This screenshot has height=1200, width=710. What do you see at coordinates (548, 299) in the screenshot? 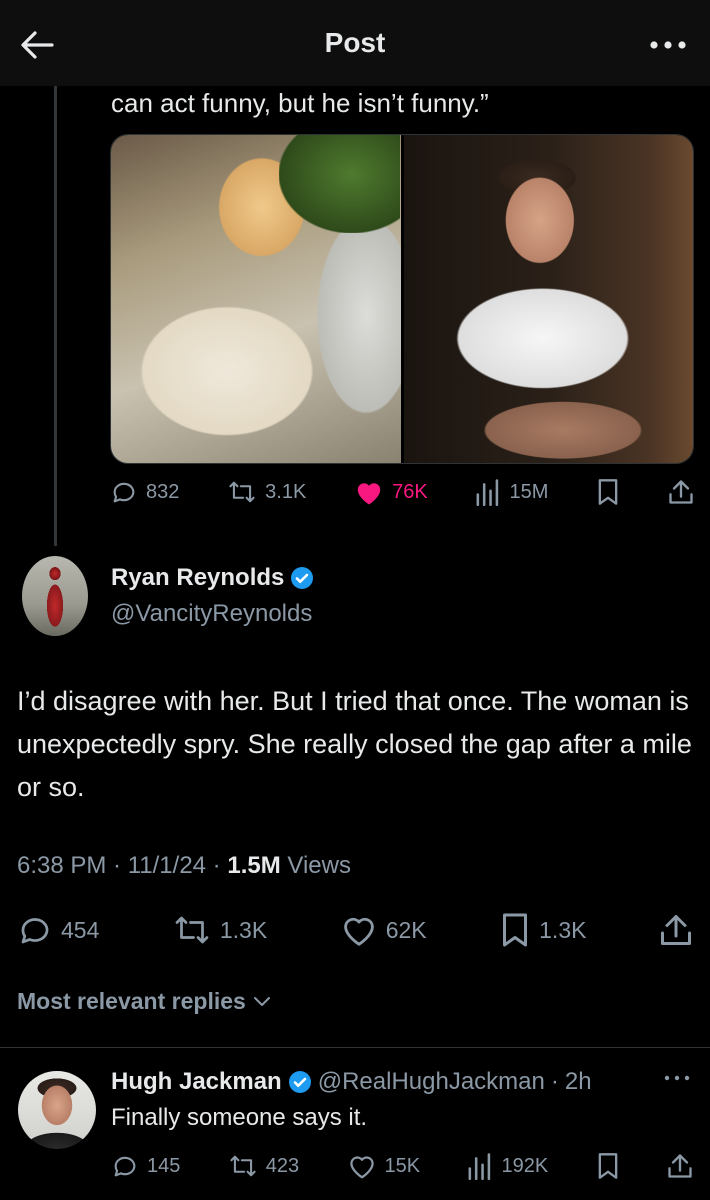
I see `media-photo-right` at bounding box center [548, 299].